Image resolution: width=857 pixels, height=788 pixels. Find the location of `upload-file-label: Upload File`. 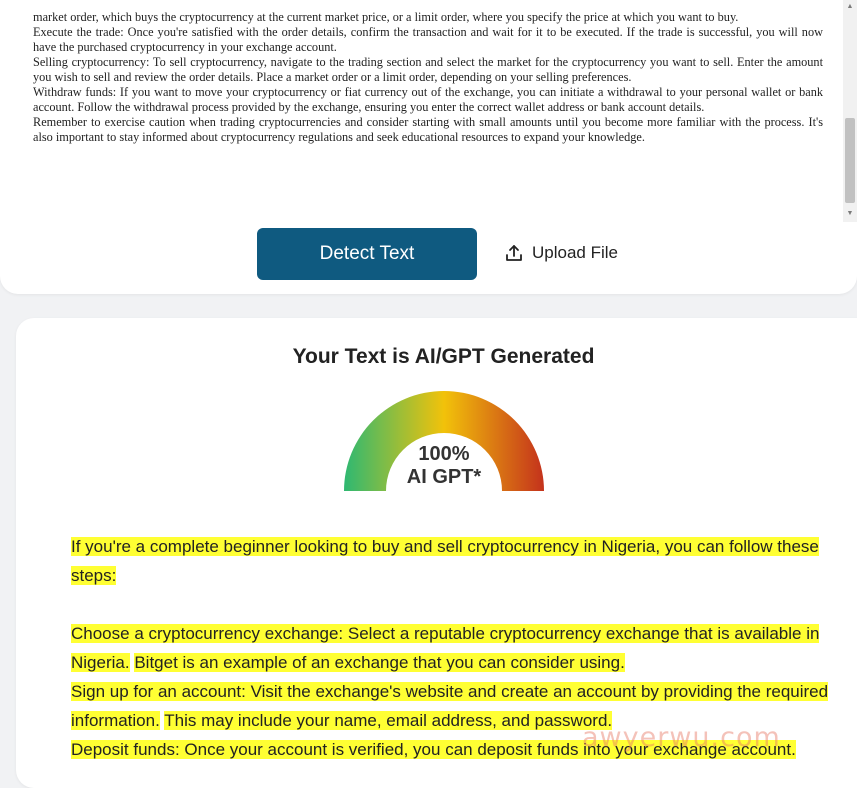

upload-file-label: Upload File is located at coordinates (575, 252).